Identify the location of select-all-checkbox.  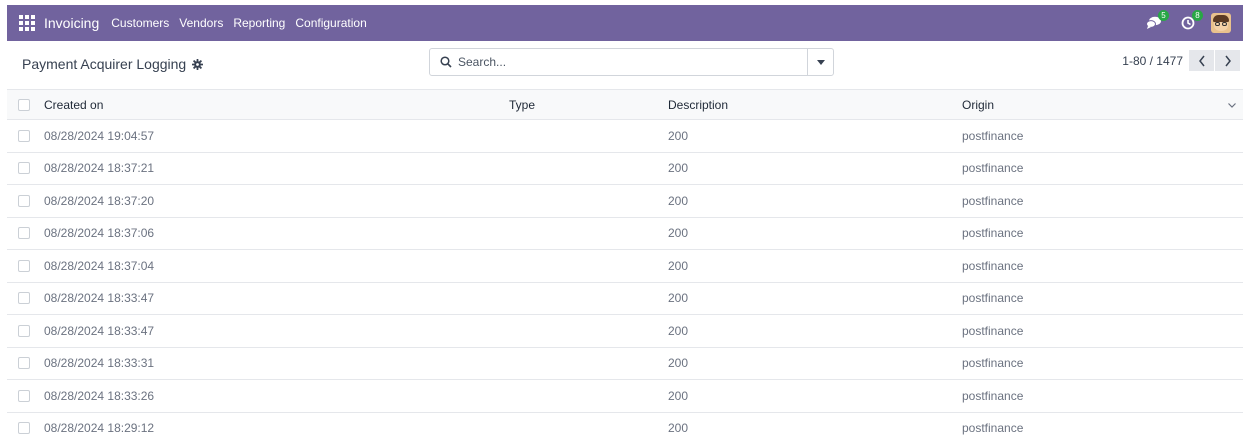
(24, 104).